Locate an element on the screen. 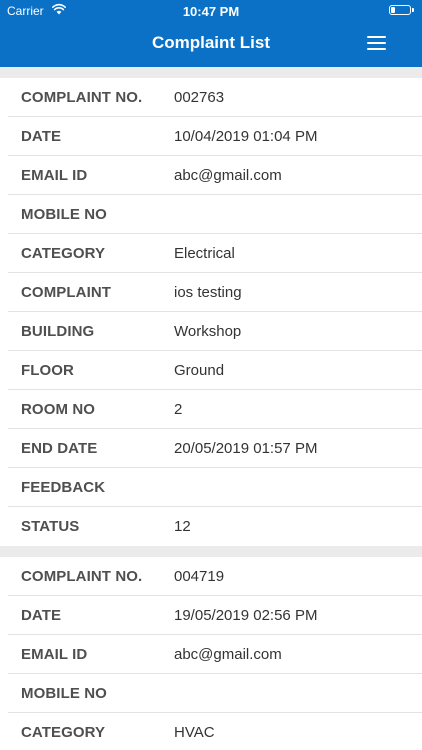 The height and width of the screenshot is (750, 422). field-value: HVAC is located at coordinates (194, 732).